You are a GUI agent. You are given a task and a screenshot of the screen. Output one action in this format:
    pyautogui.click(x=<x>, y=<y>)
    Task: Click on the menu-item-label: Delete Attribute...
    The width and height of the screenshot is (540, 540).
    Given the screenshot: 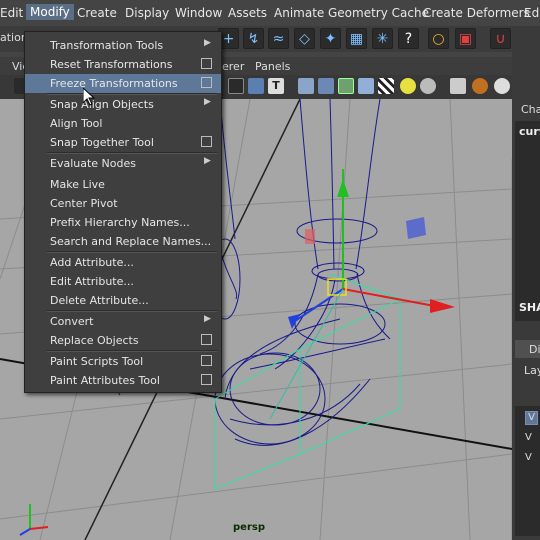 What is the action you would take?
    pyautogui.click(x=99, y=300)
    